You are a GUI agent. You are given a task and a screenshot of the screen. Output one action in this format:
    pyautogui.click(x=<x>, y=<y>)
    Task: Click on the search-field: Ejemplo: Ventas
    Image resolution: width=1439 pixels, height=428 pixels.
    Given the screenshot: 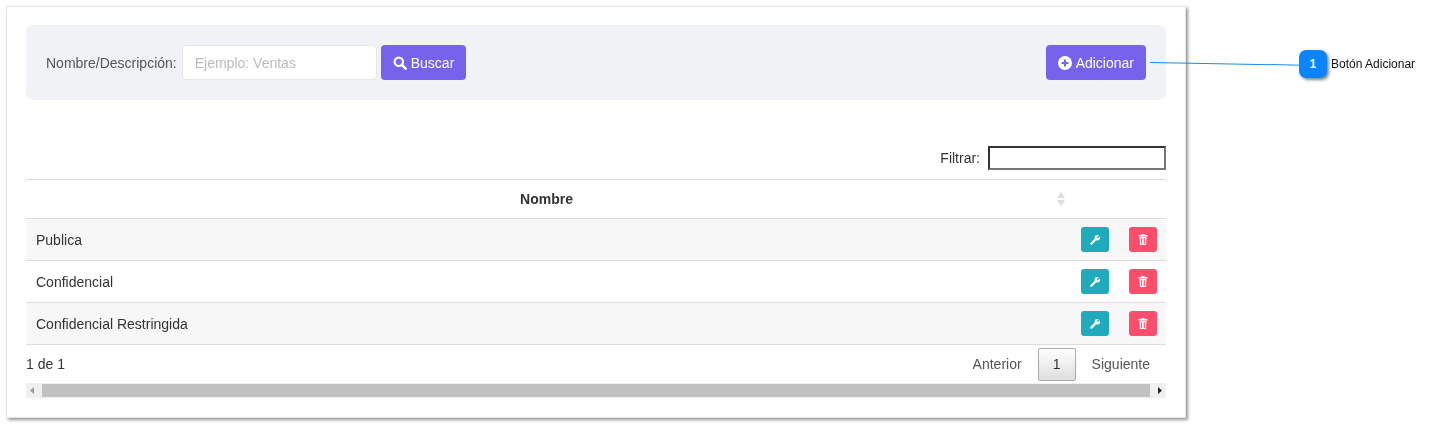 What is the action you would take?
    pyautogui.click(x=279, y=62)
    